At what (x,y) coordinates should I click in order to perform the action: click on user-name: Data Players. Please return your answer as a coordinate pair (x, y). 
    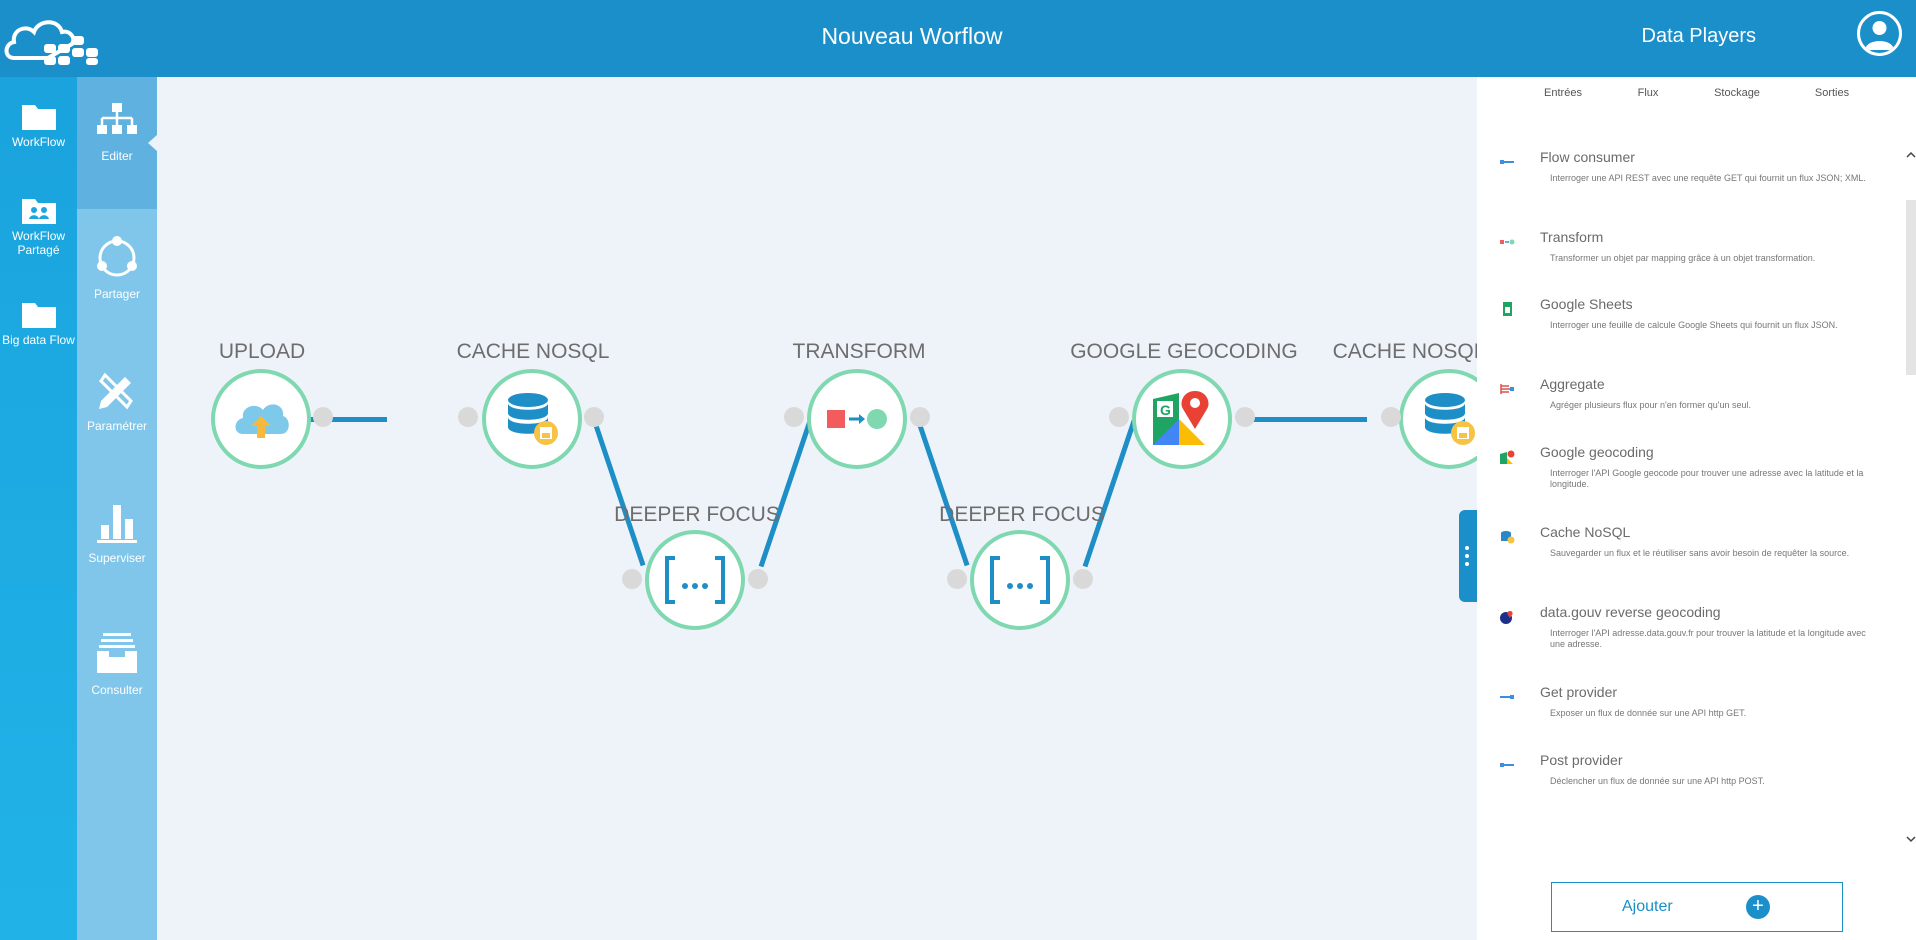
    Looking at the image, I should click on (1699, 36).